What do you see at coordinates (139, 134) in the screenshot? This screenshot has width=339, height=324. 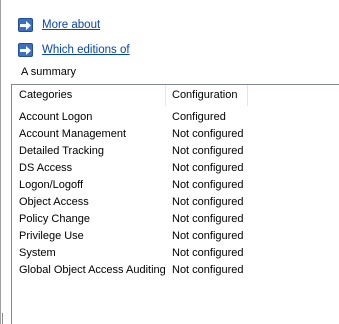 I see `table-row: Account Management Not configured` at bounding box center [139, 134].